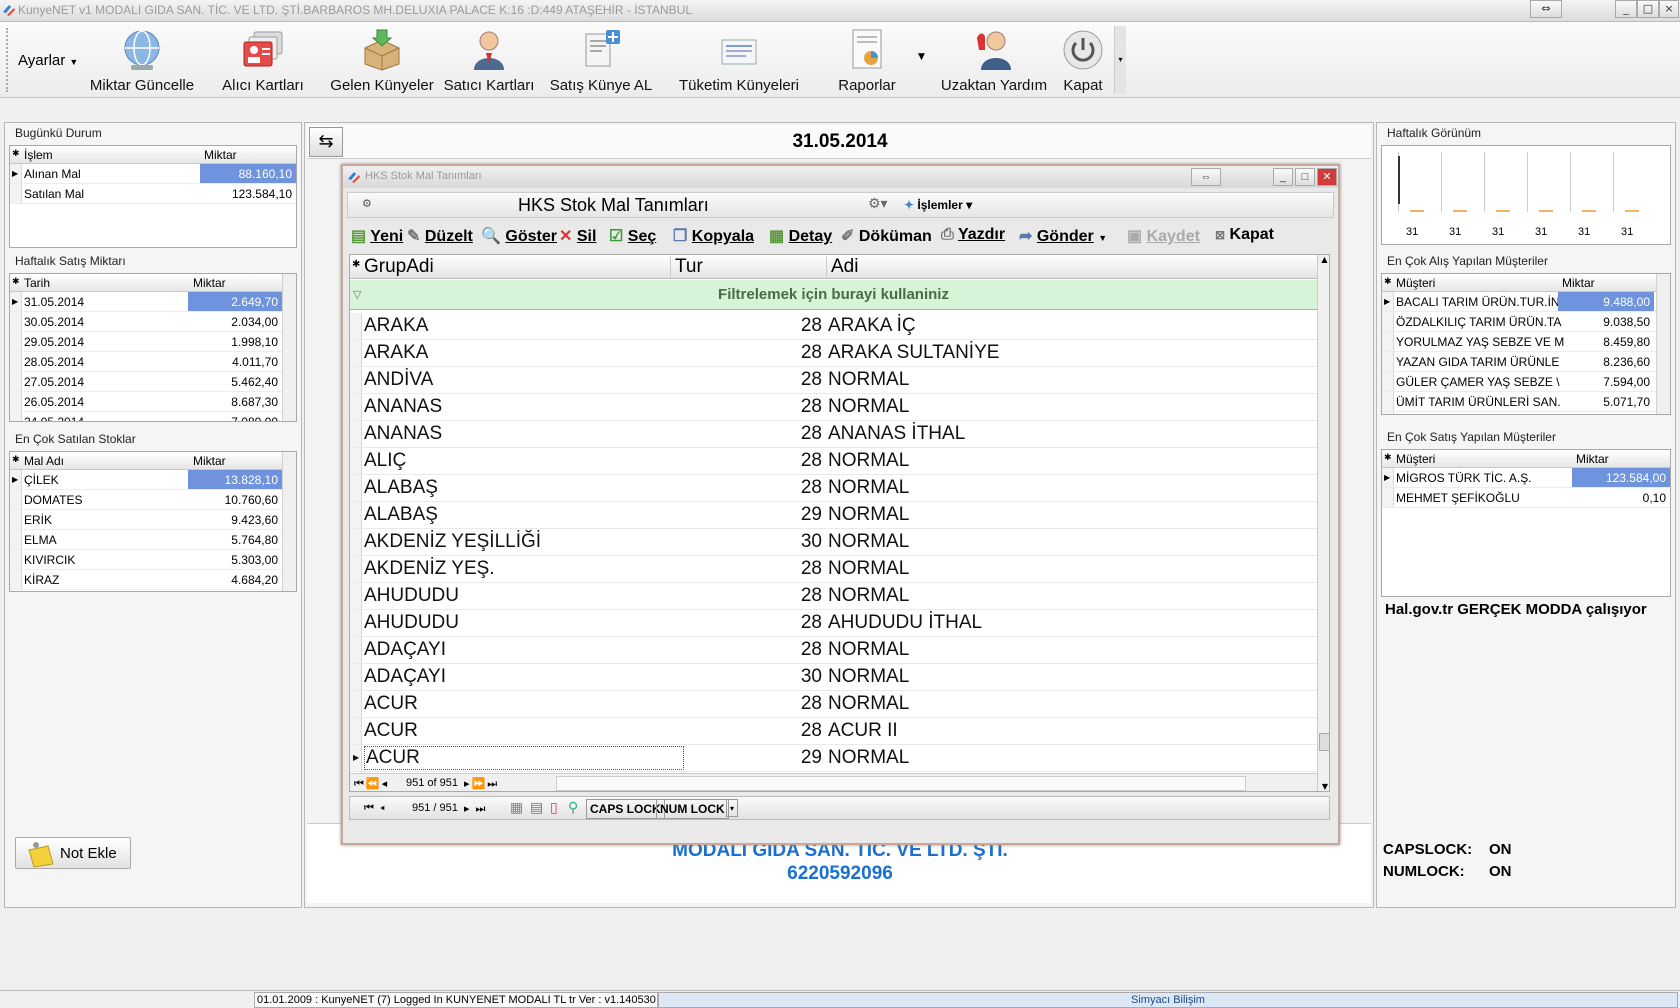 The height and width of the screenshot is (1008, 1680). I want to click on table-row: ACUR 28 ACUR II, so click(833, 731).